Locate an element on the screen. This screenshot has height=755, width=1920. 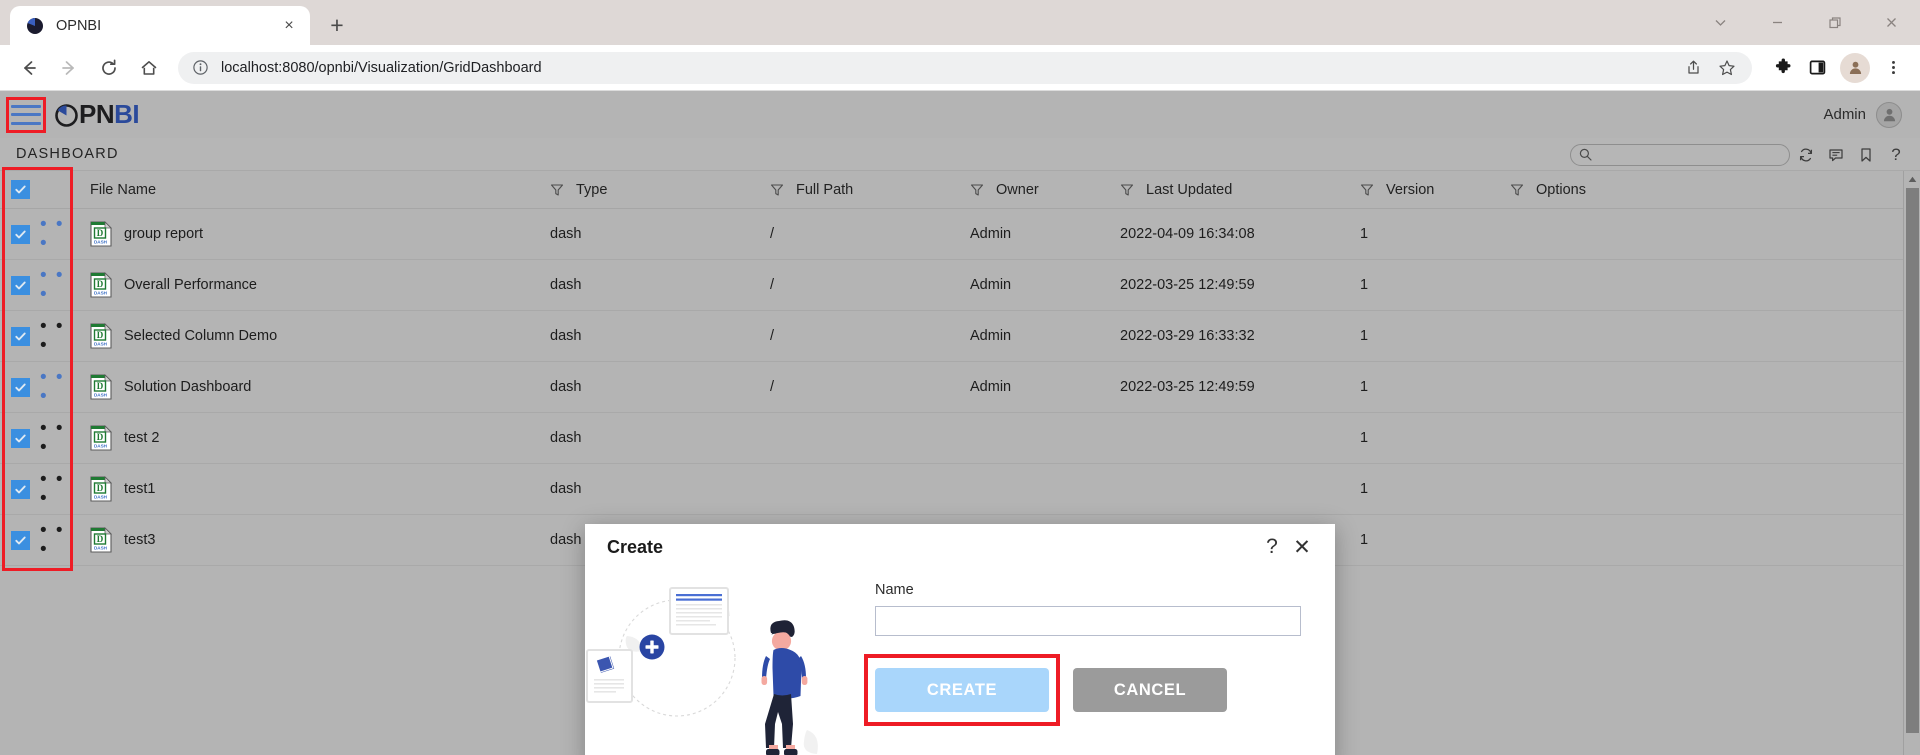
refresh-icon is located at coordinates (1806, 155).